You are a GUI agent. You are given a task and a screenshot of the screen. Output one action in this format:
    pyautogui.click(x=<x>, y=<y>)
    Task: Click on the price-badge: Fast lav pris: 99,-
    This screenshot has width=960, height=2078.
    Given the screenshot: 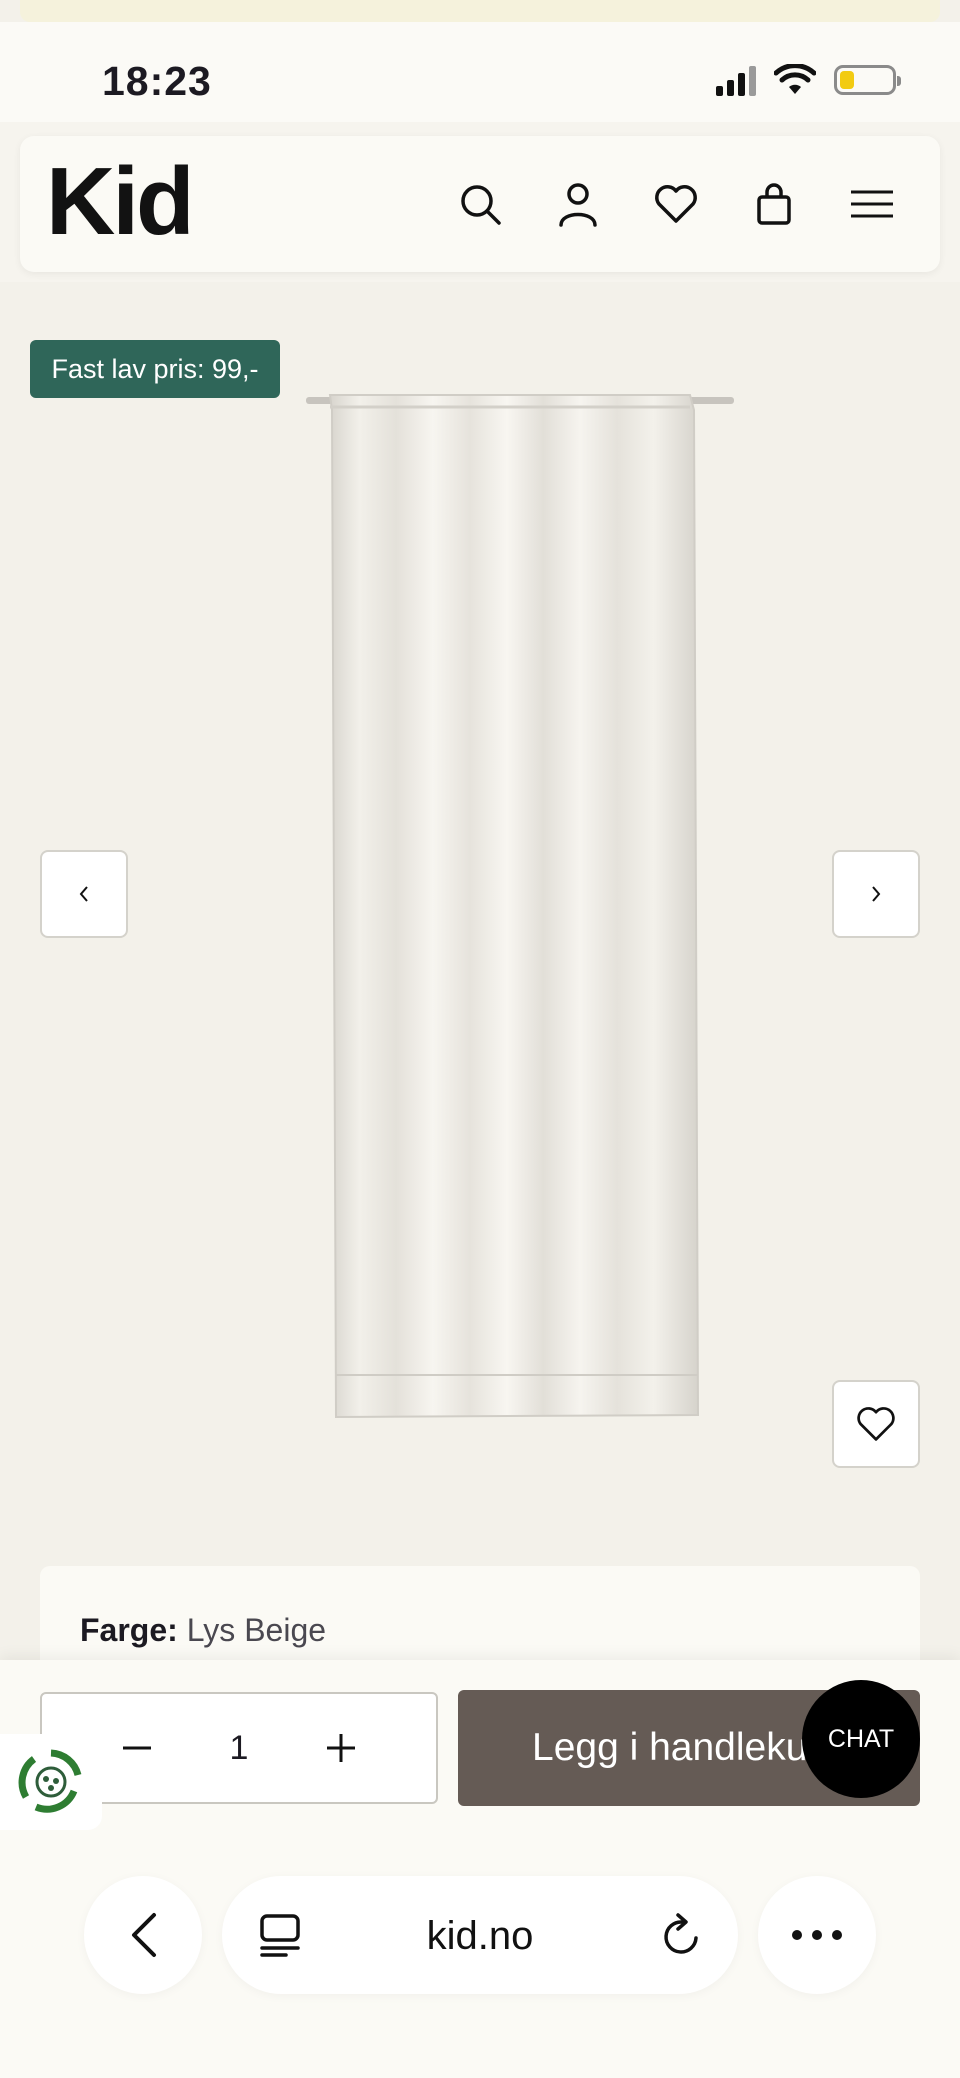 What is the action you would take?
    pyautogui.click(x=155, y=369)
    